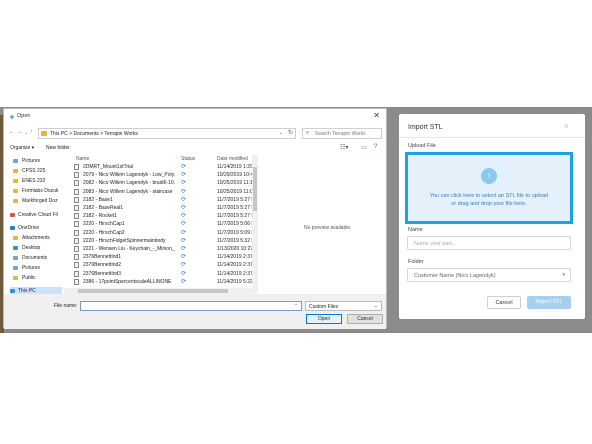 The height and width of the screenshot is (444, 592). I want to click on sidebar-item-markforged: Markforged Doz, so click(36, 201).